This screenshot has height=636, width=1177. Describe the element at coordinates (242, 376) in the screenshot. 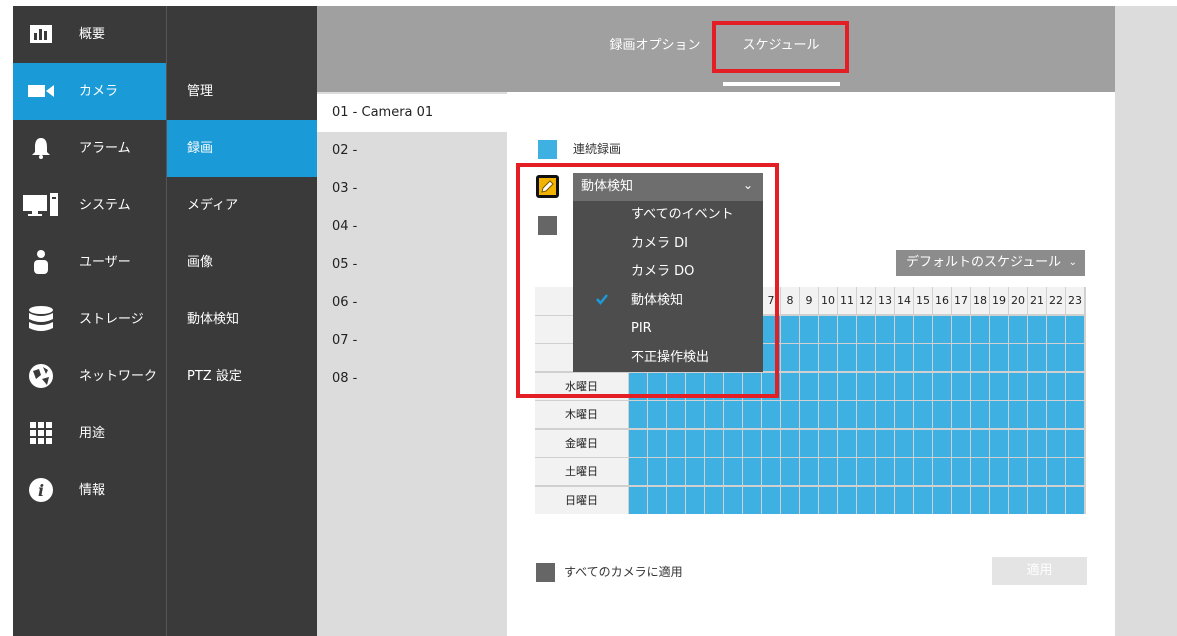

I see `subnav-item-ptz-settings: PTZ 設定` at that location.